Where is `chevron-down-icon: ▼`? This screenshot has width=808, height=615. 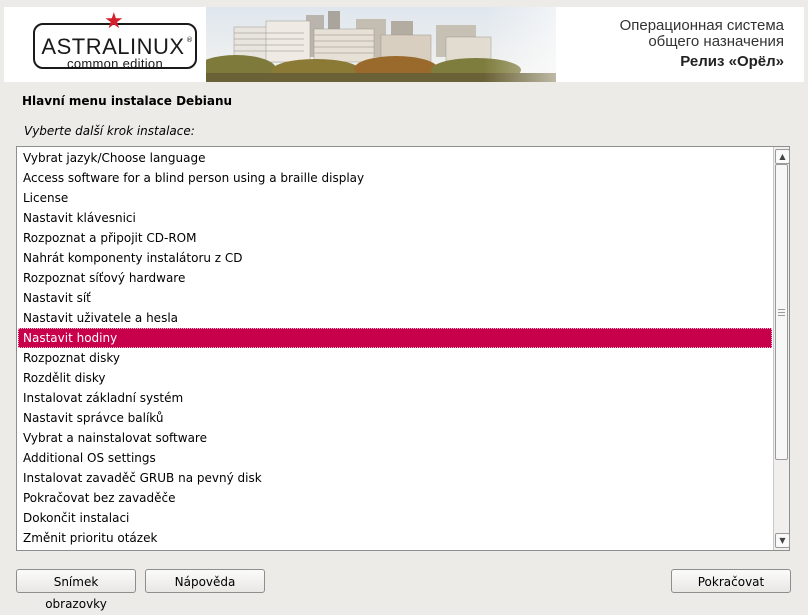 chevron-down-icon: ▼ is located at coordinates (782, 540).